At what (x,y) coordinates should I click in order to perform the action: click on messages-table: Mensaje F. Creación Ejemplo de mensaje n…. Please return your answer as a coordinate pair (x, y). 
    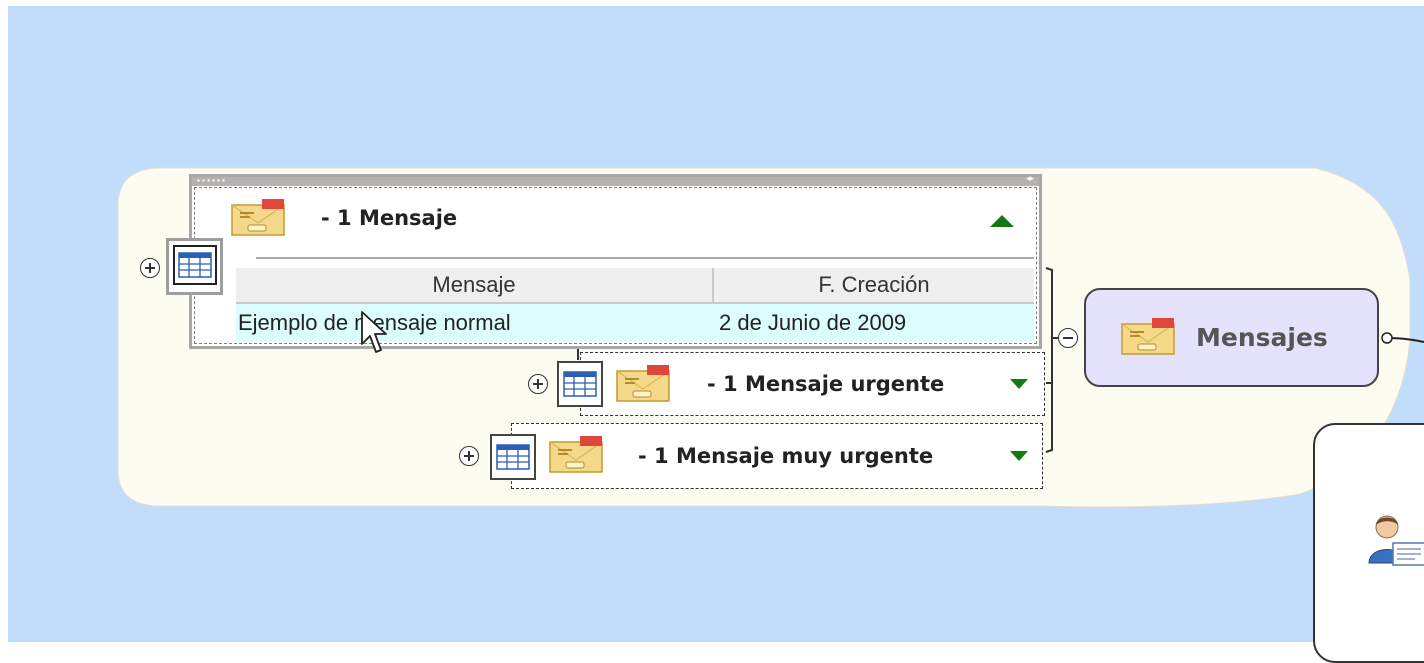
    Looking at the image, I should click on (635, 304).